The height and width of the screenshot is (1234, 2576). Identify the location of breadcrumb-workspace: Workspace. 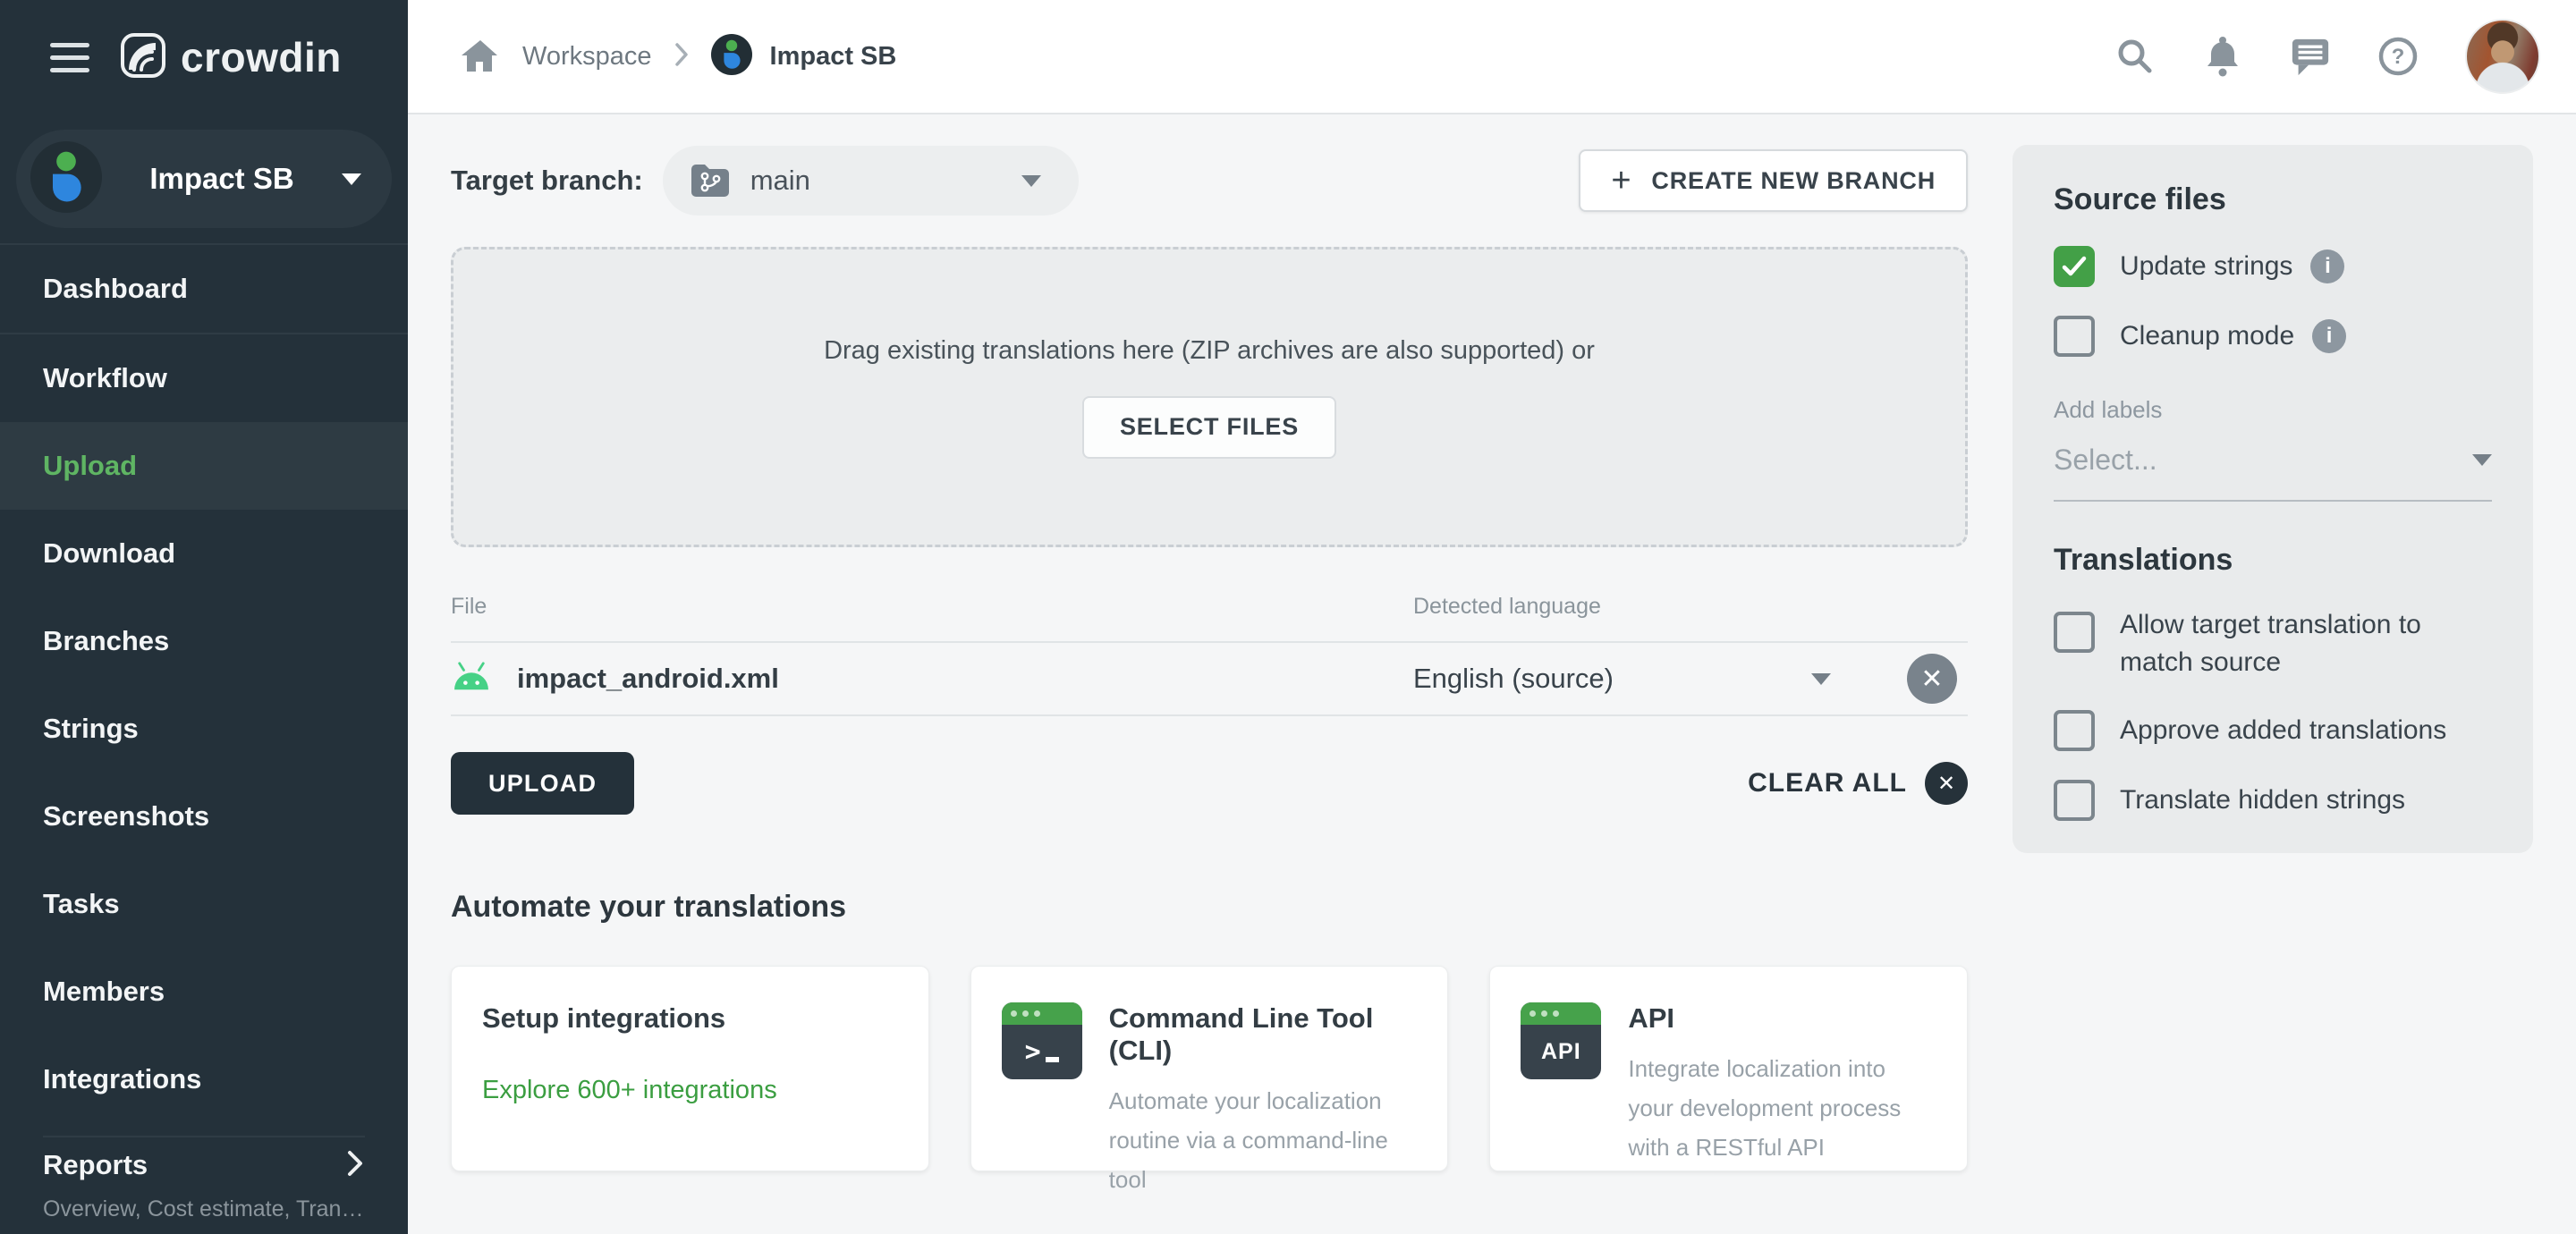
(587, 57).